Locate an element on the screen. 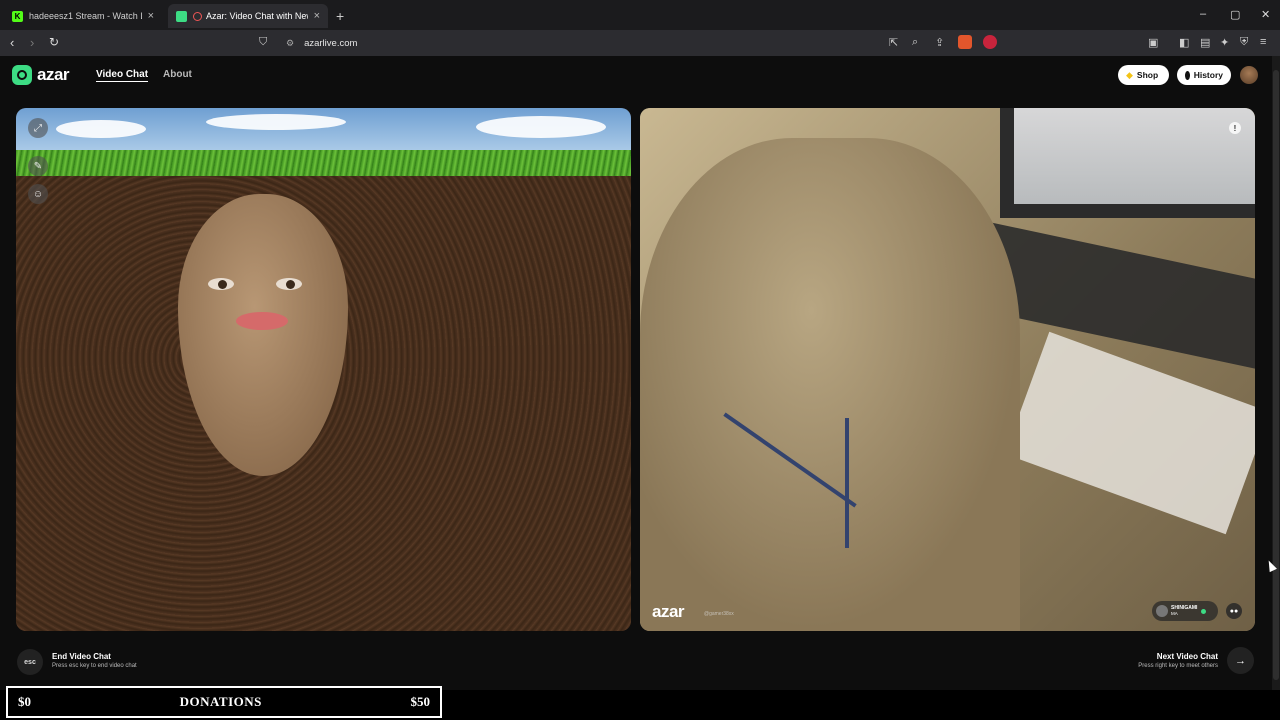  next-video-chat-button: → is located at coordinates (1240, 660).